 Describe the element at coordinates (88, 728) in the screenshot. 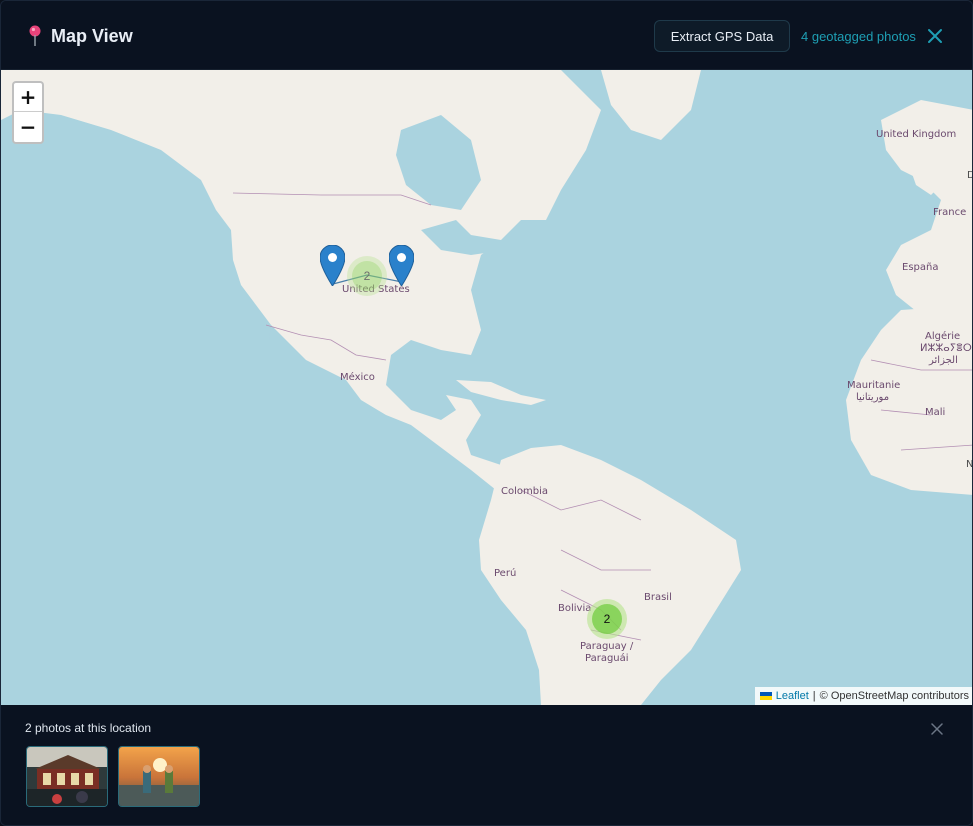

I see `location-photos-title: 2 photos at this location` at that location.